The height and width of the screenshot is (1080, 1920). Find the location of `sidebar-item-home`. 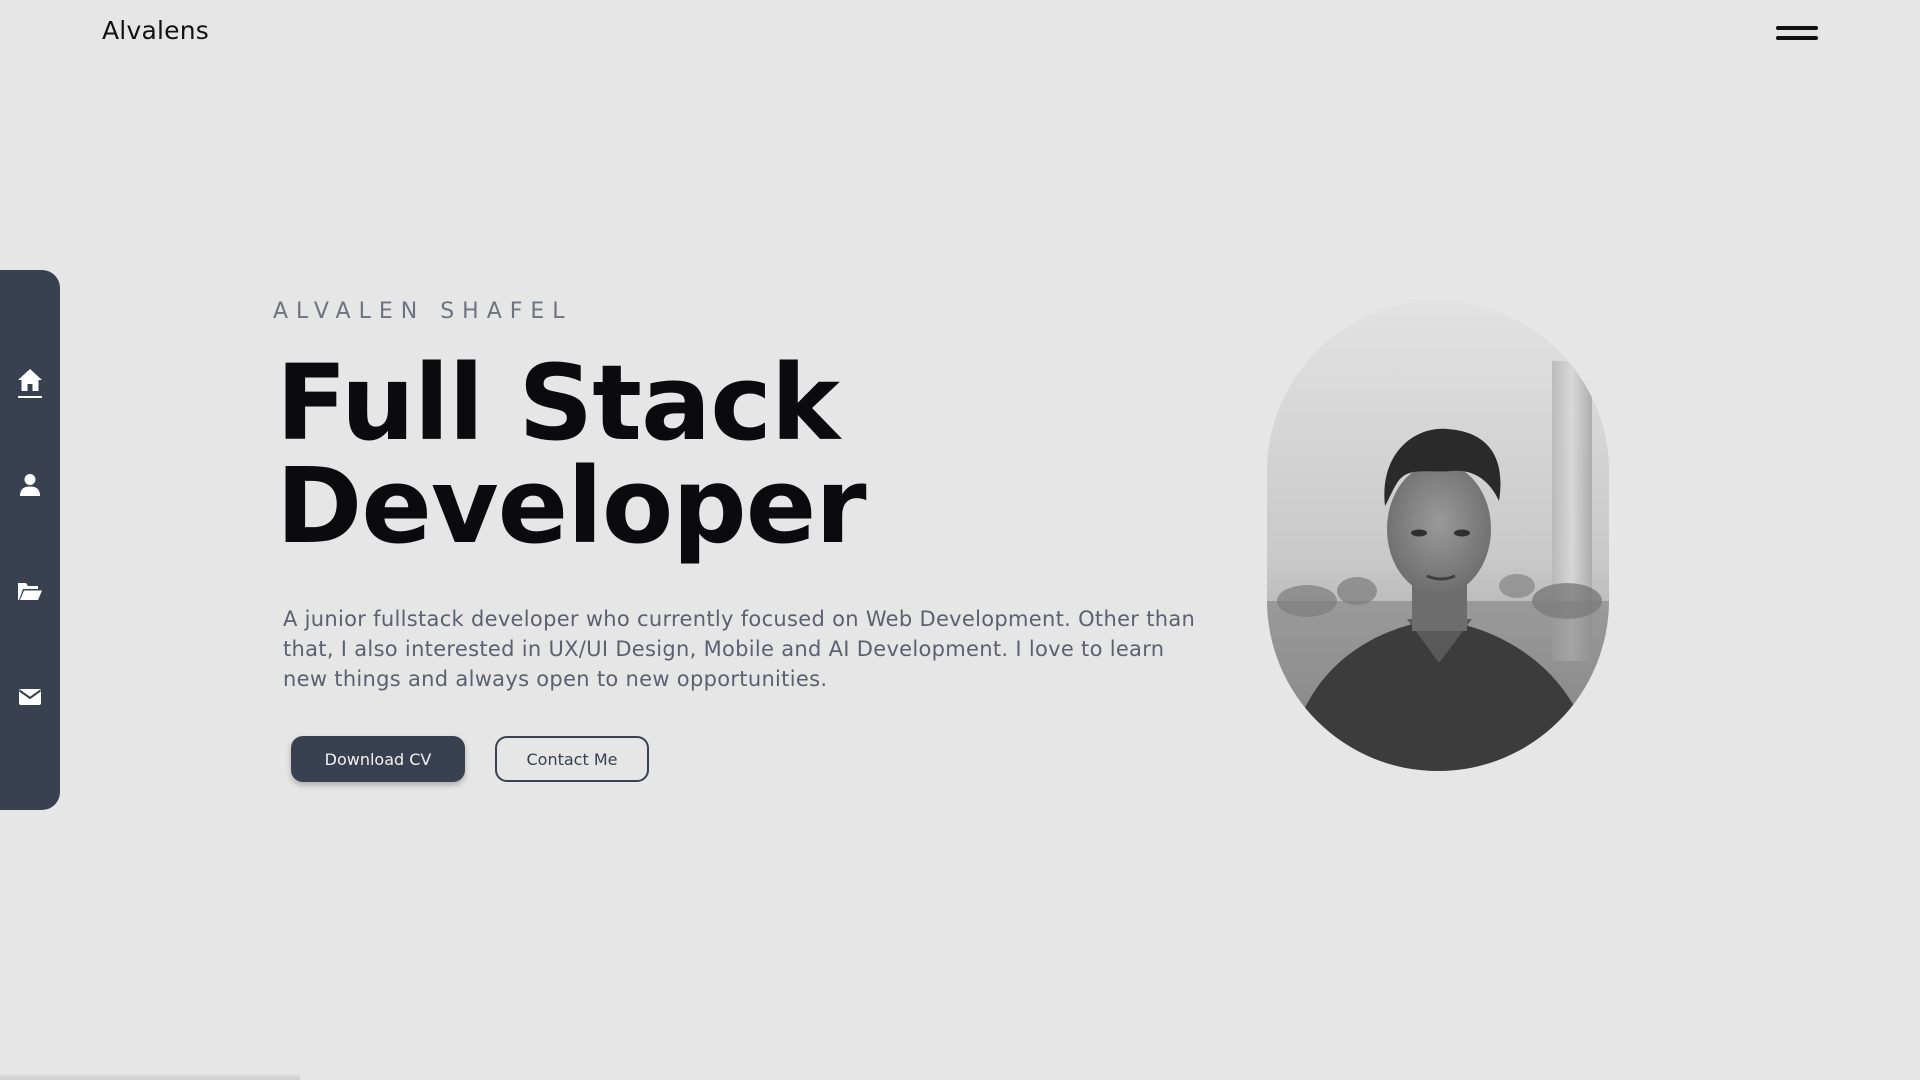

sidebar-item-home is located at coordinates (30, 380).